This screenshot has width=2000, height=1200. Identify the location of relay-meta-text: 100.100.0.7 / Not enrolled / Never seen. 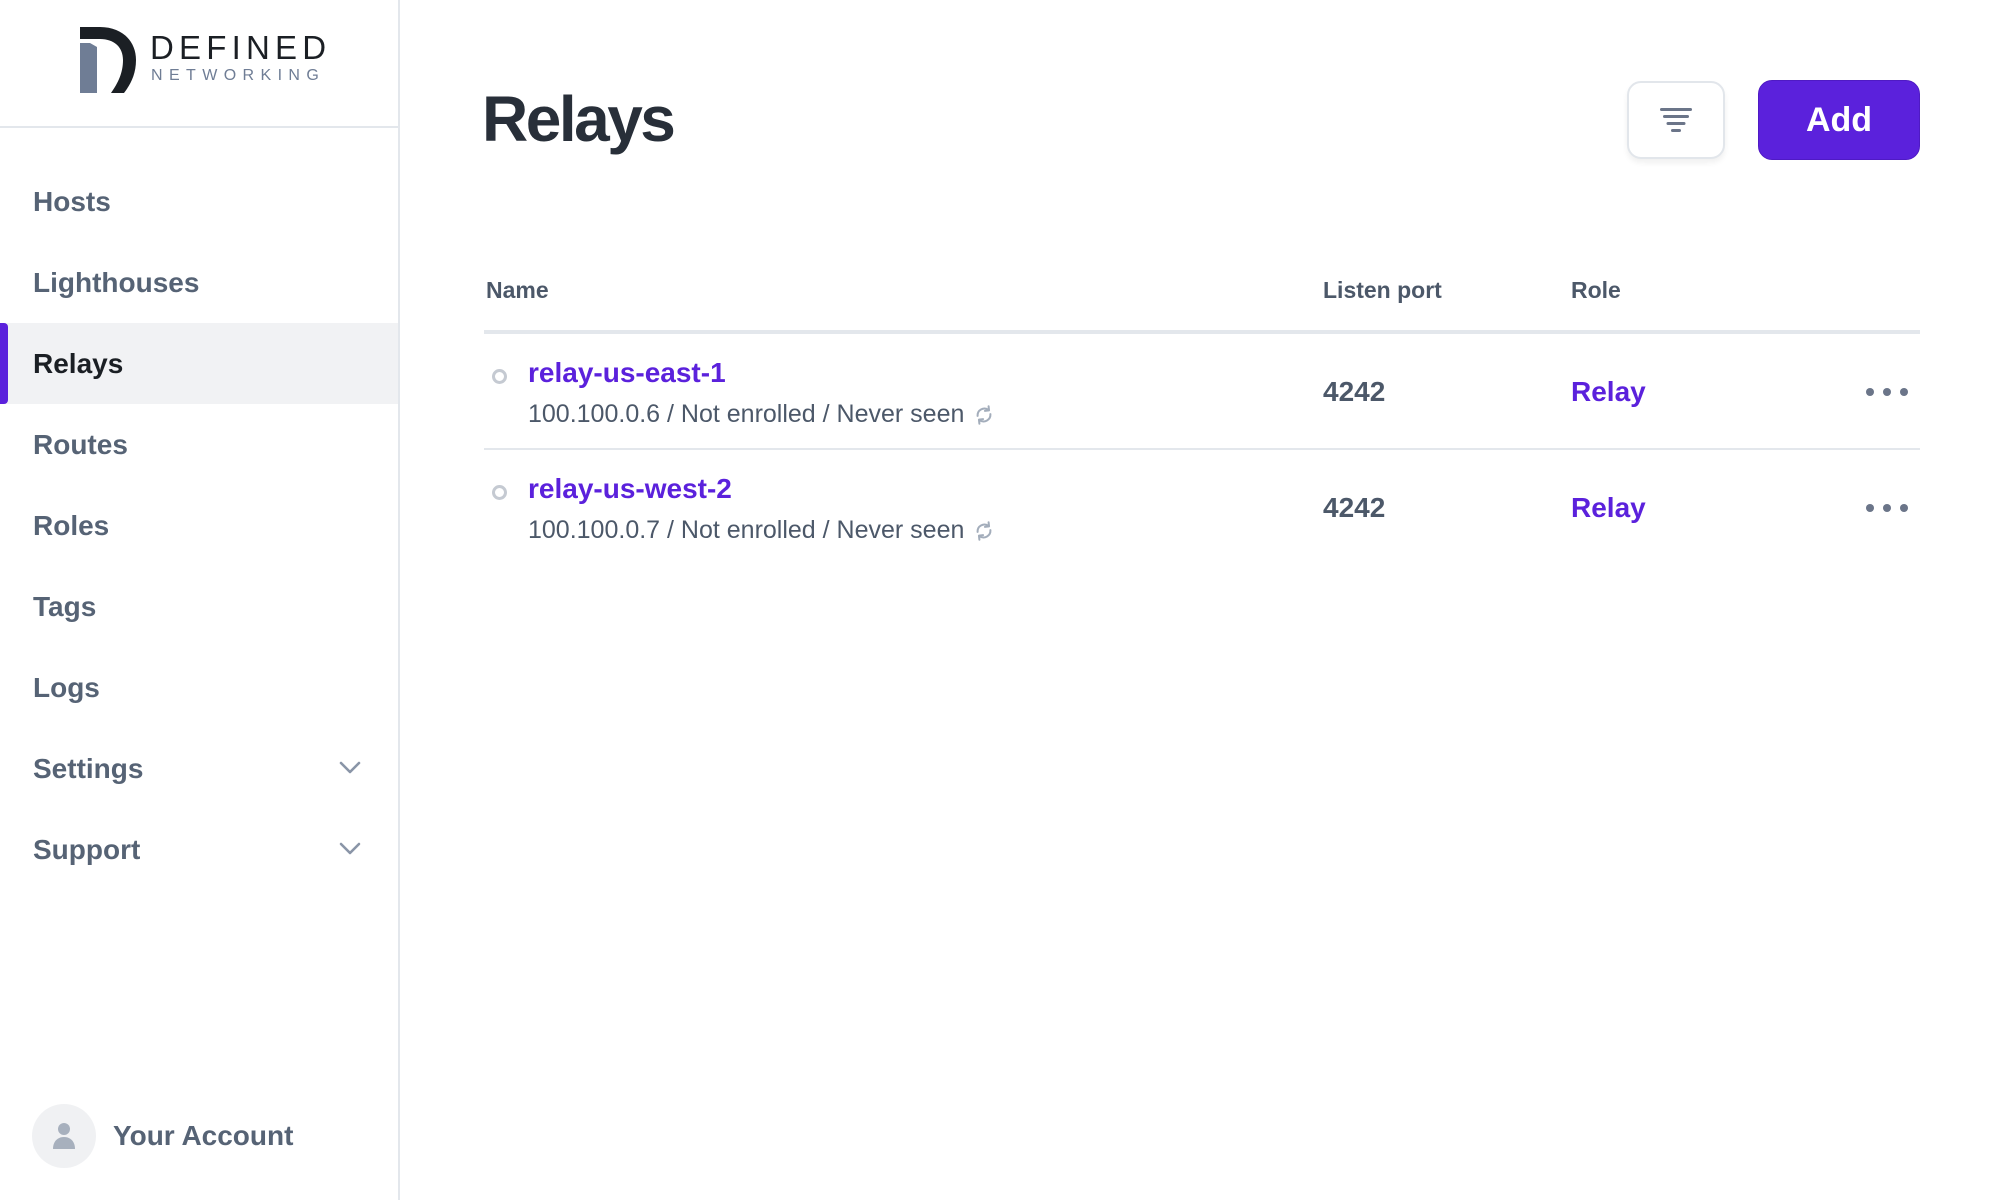
(746, 530).